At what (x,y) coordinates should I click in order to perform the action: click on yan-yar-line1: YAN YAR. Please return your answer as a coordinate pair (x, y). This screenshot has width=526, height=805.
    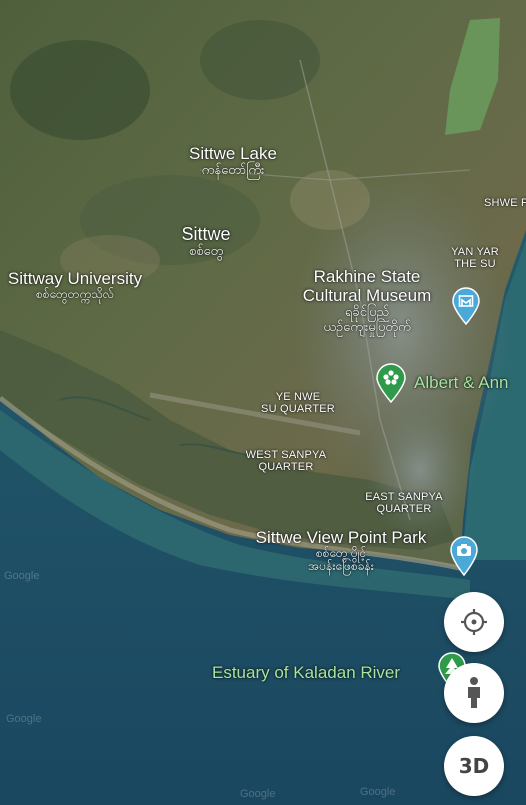
    Looking at the image, I should click on (475, 252).